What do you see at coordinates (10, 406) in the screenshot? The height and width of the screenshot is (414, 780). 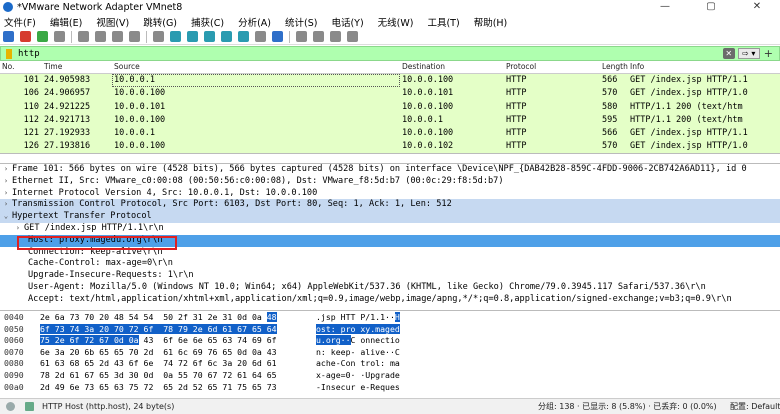 I see `expert-info-icon` at bounding box center [10, 406].